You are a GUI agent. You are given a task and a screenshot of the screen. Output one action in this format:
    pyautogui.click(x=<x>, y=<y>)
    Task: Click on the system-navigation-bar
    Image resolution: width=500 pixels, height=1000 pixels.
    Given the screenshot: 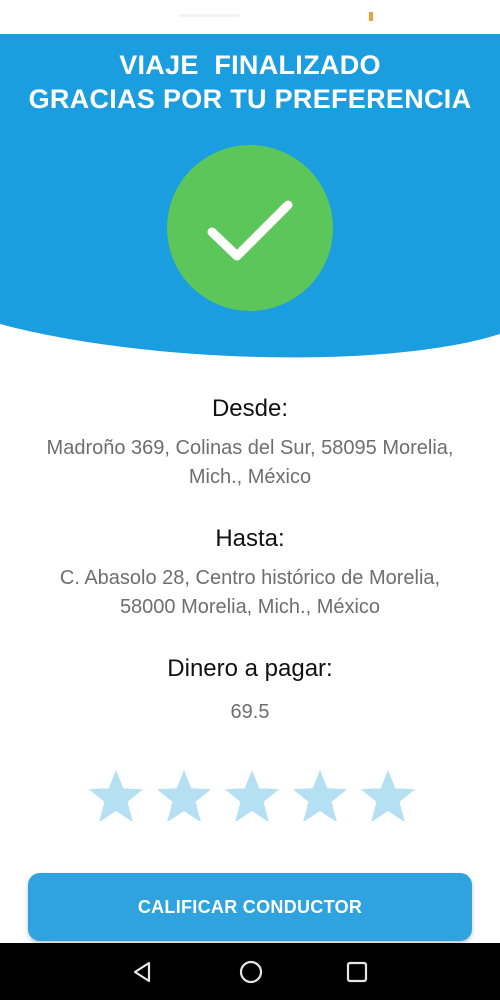 What is the action you would take?
    pyautogui.click(x=250, y=971)
    